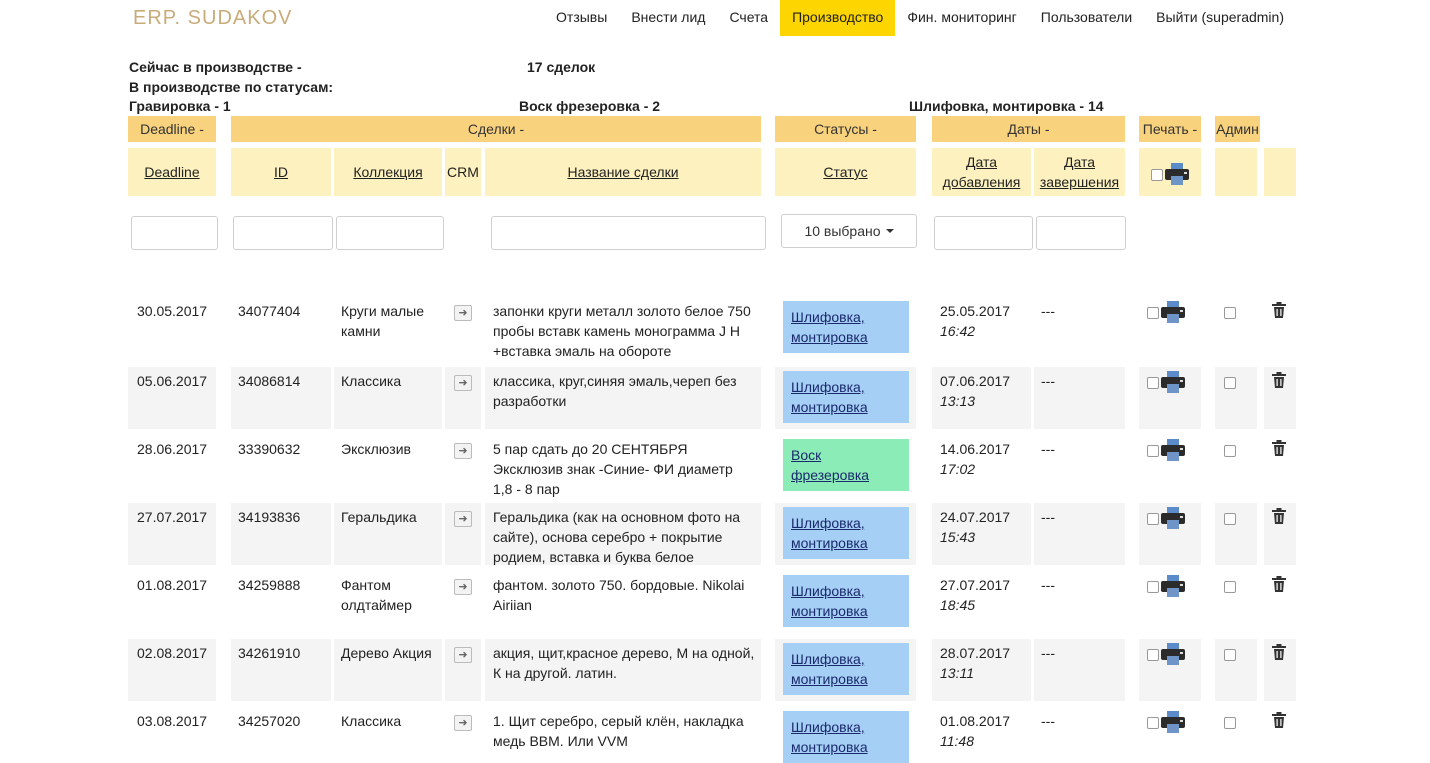  I want to click on col-date-added-label: Дата добавления, so click(981, 172).